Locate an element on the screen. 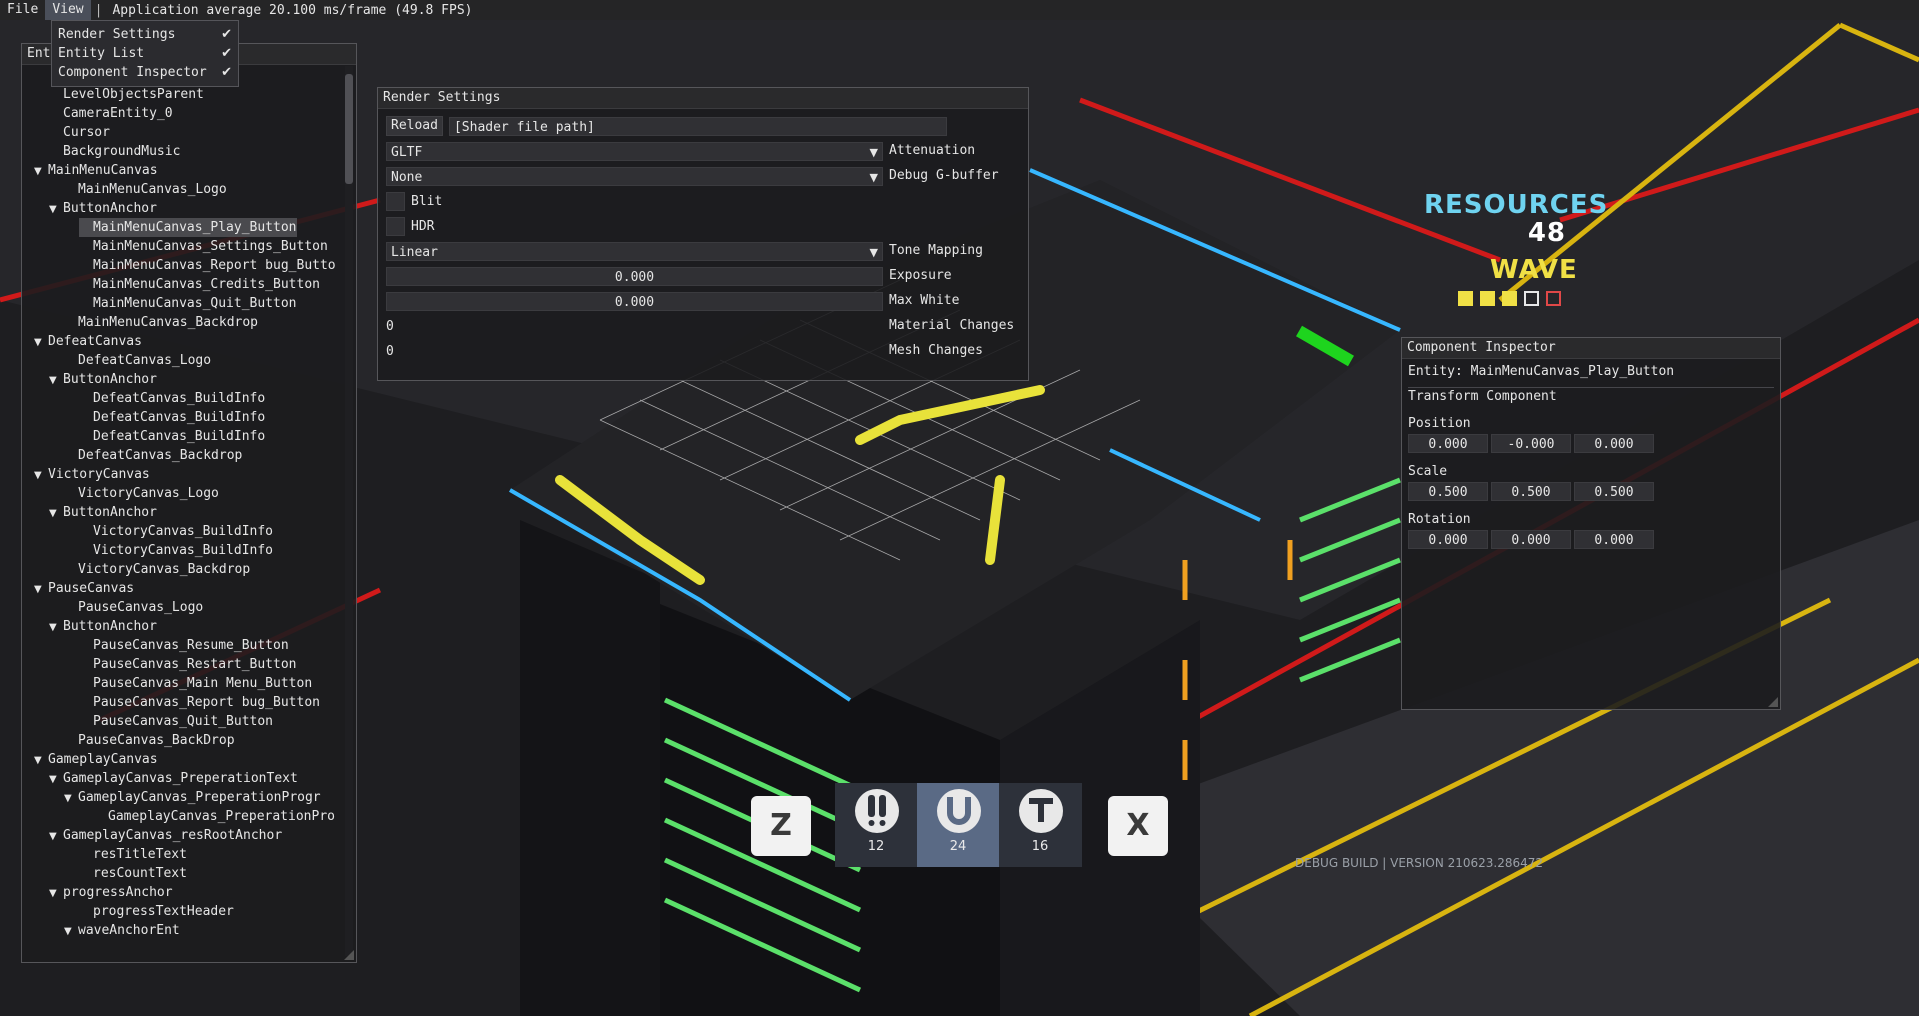  shader-path-input: [Shader file path] is located at coordinates (697, 126).